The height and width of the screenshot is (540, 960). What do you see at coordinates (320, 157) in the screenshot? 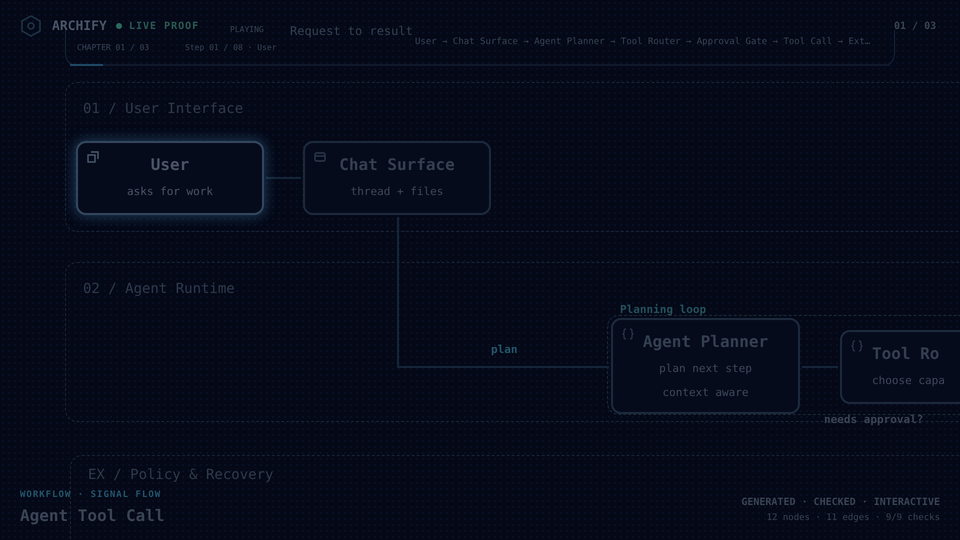
I see `window-icon` at bounding box center [320, 157].